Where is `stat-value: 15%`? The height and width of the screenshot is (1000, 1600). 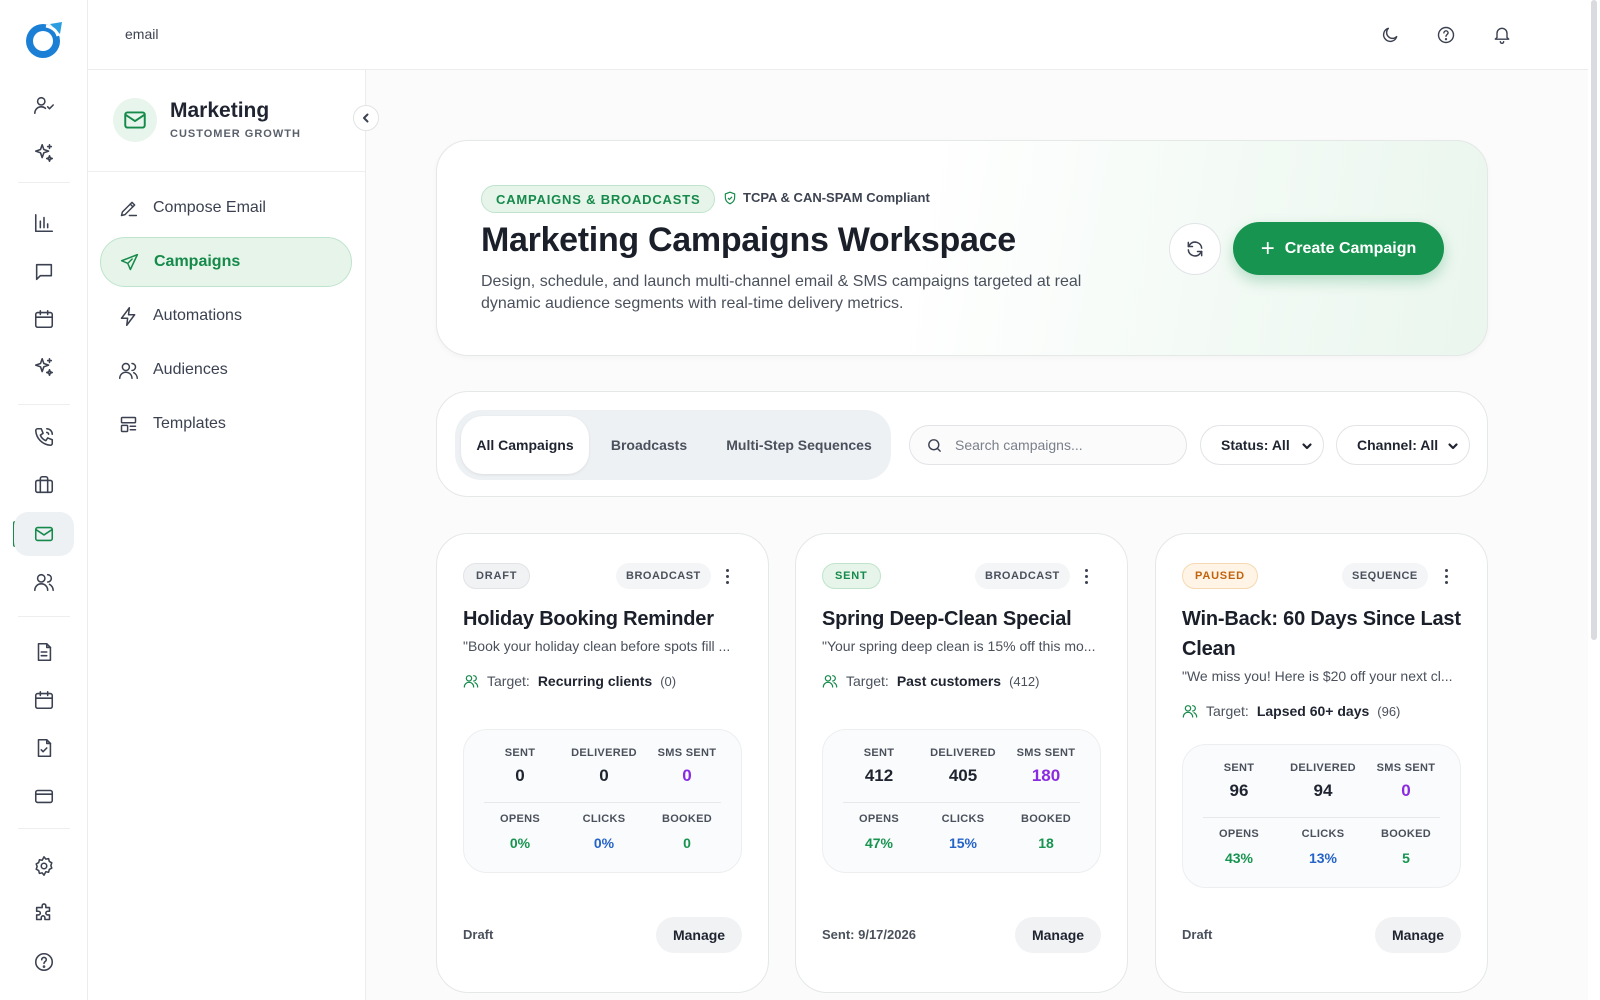 stat-value: 15% is located at coordinates (963, 843).